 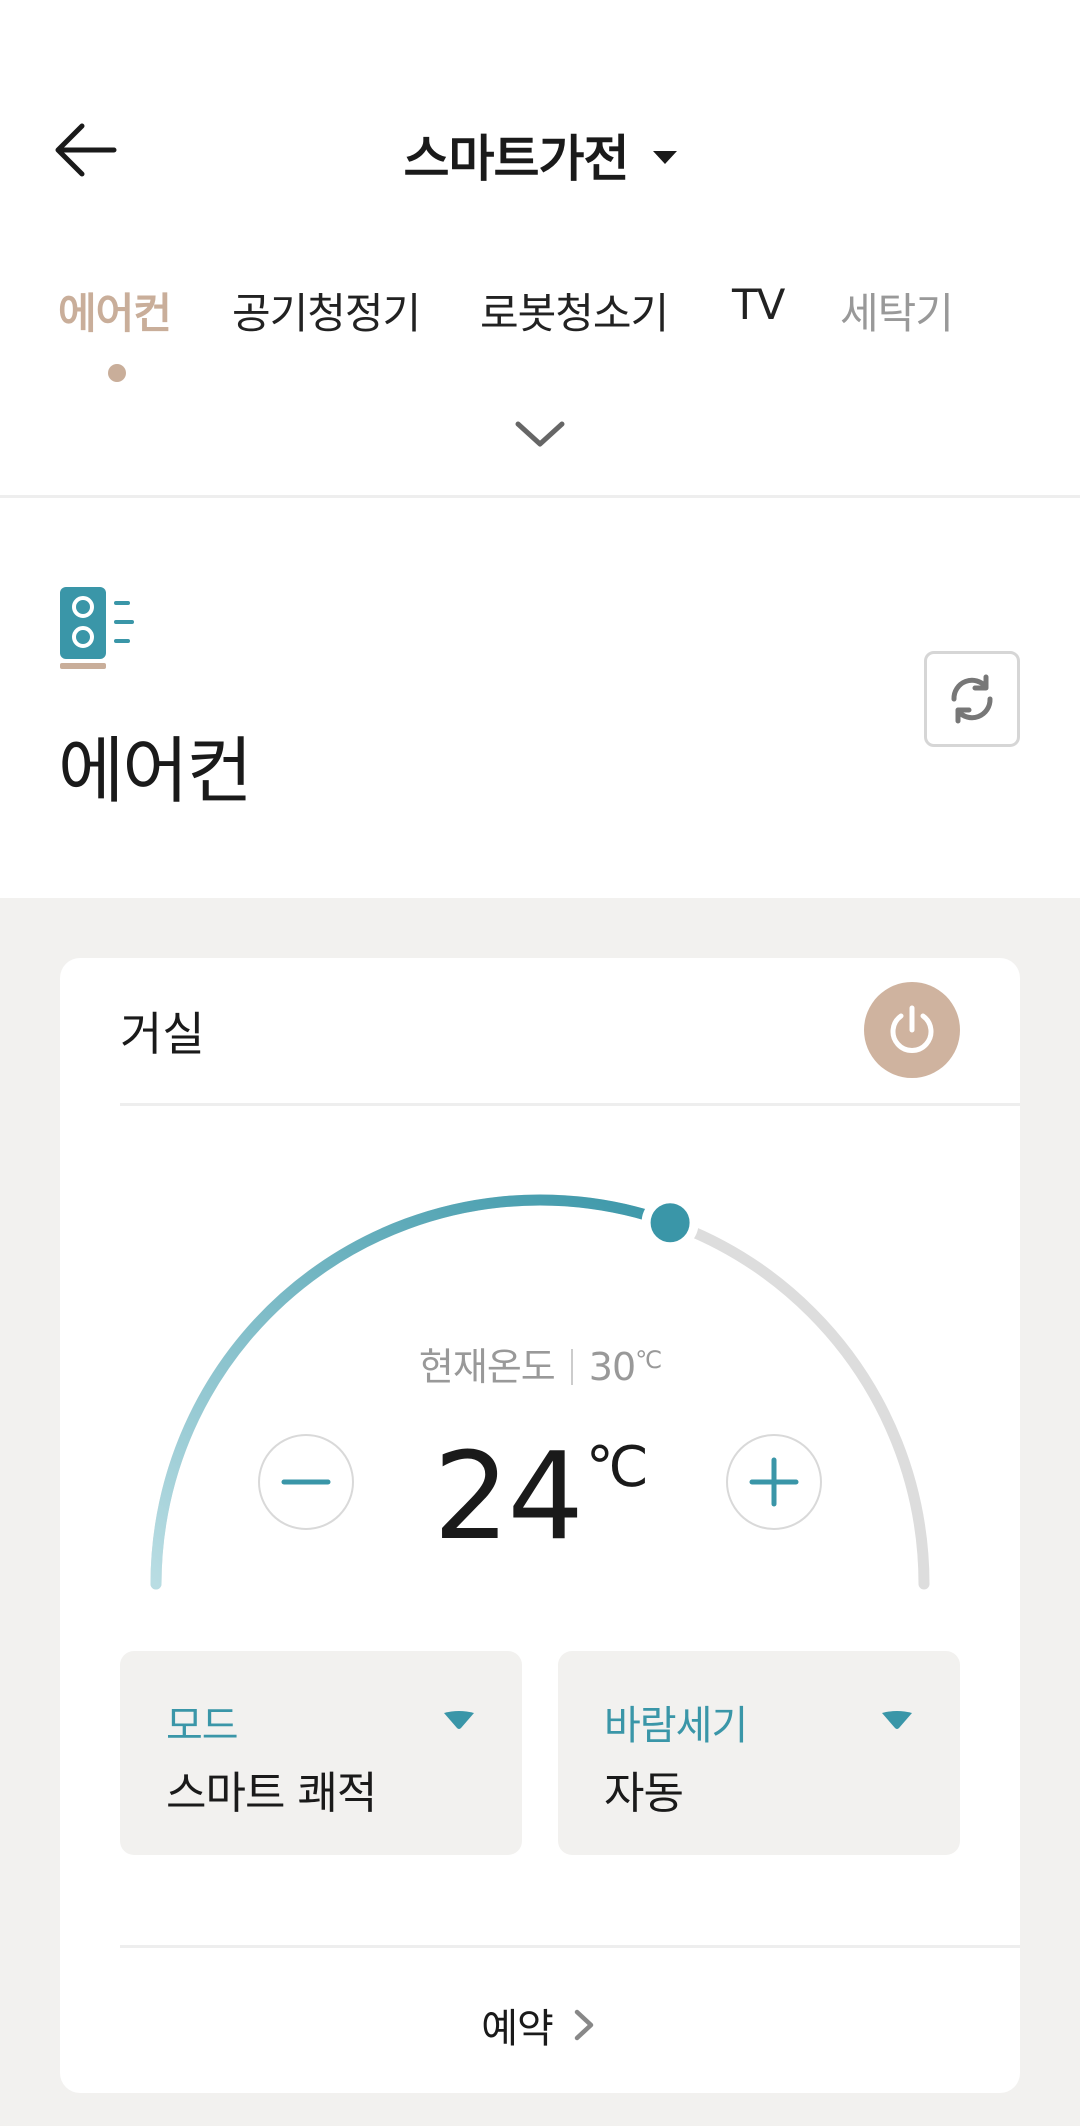 What do you see at coordinates (574, 310) in the screenshot?
I see `tab-robot-cleaner: 로봇청소기` at bounding box center [574, 310].